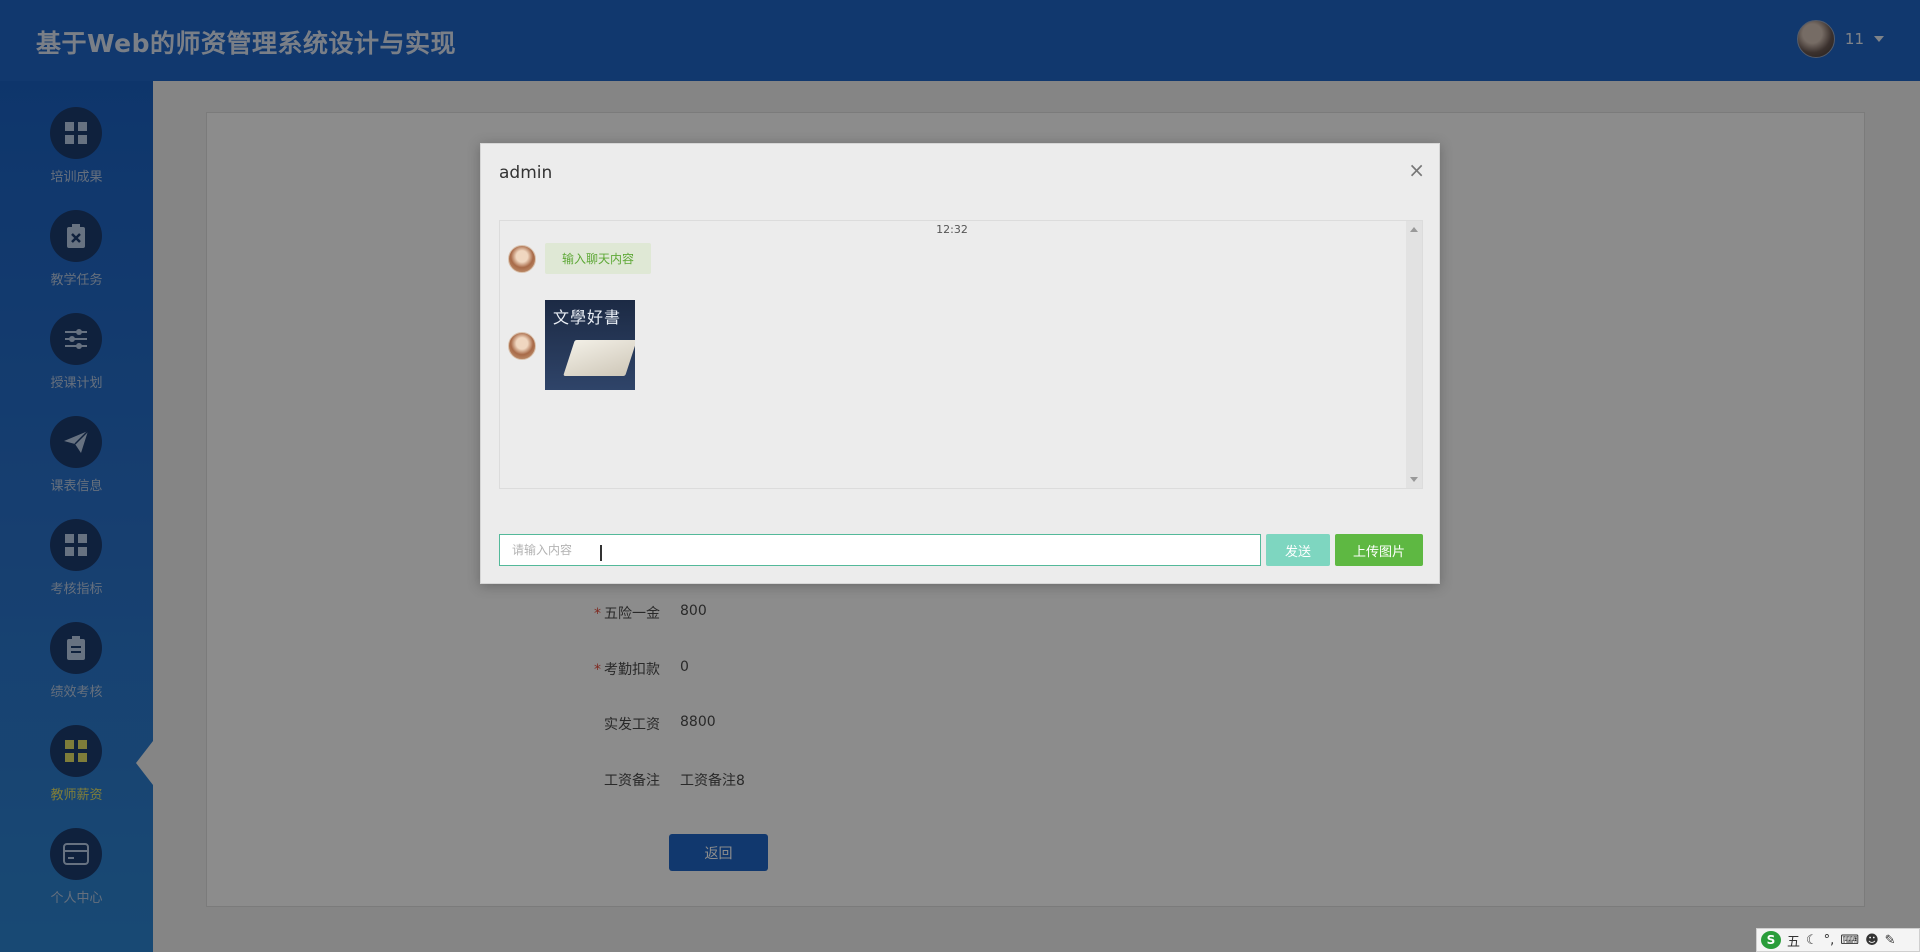 This screenshot has width=1920, height=952. Describe the element at coordinates (1298, 550) in the screenshot. I see `send-button: 发送` at that location.